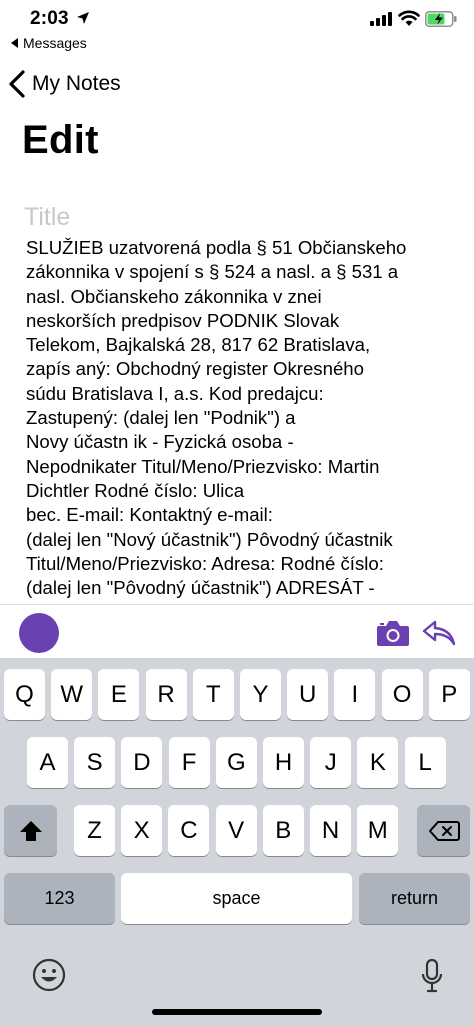  What do you see at coordinates (119, 694) in the screenshot?
I see `key-e: E` at bounding box center [119, 694].